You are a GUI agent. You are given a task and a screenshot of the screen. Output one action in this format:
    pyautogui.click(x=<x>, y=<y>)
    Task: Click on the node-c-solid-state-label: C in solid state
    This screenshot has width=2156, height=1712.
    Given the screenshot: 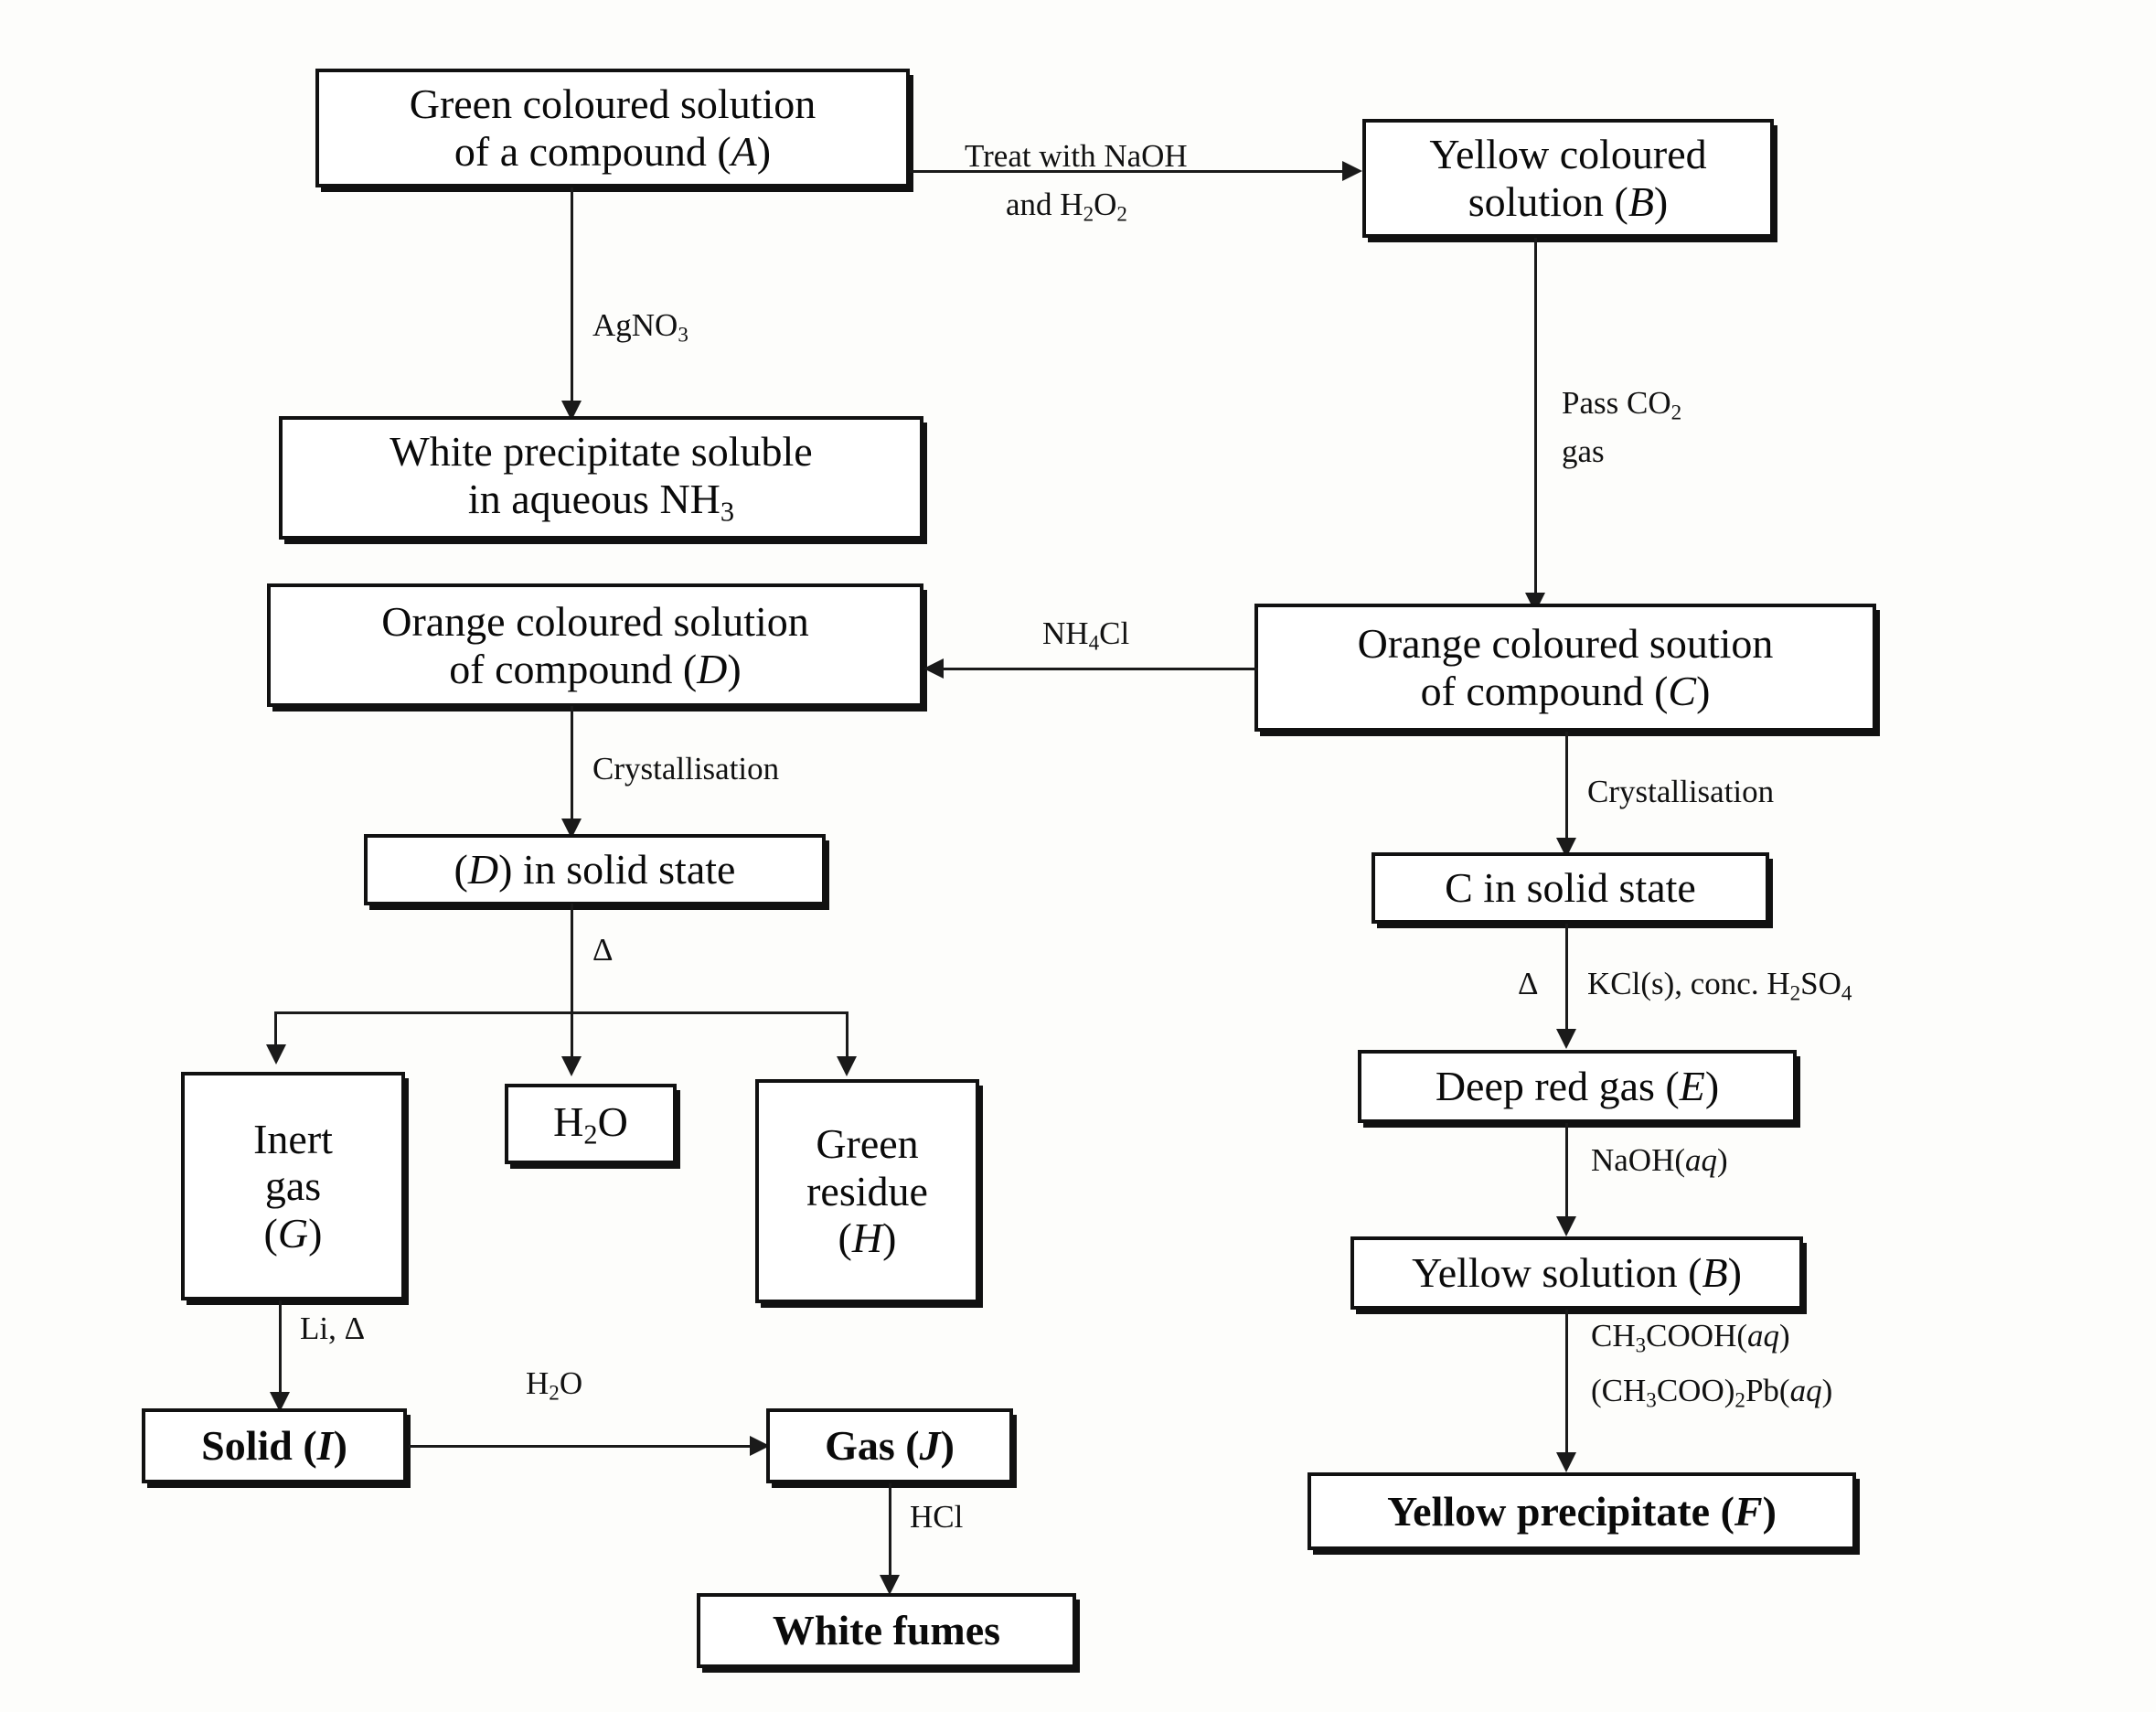 What is the action you would take?
    pyautogui.click(x=1570, y=888)
    